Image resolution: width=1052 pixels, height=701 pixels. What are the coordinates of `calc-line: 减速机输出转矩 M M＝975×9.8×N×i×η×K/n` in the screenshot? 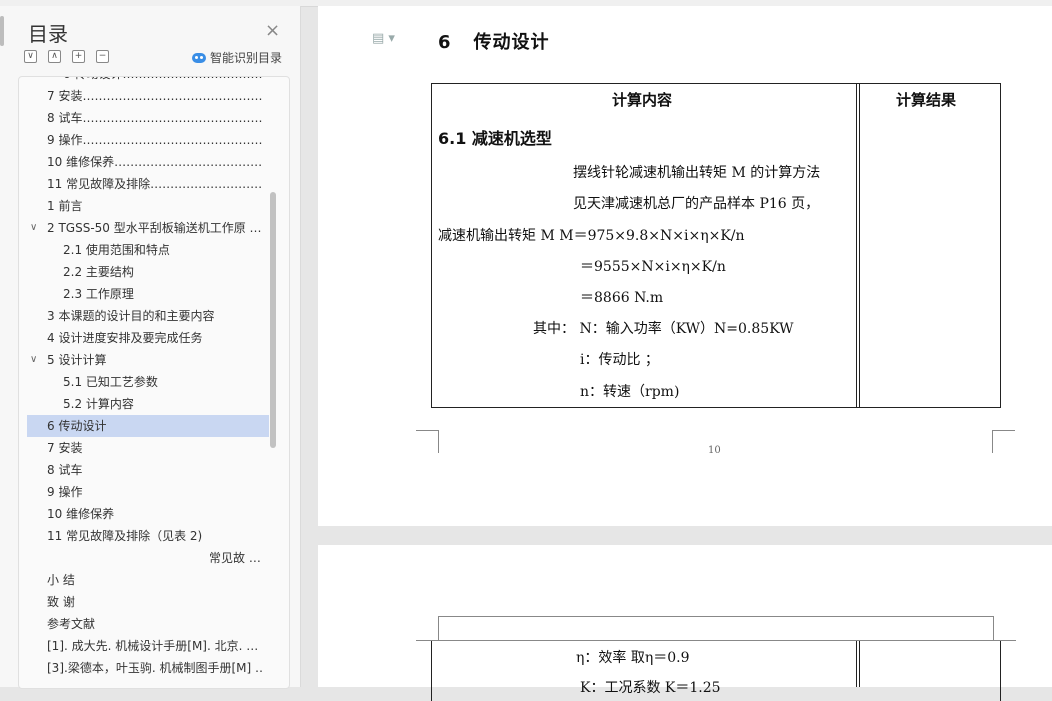 It's located at (591, 236).